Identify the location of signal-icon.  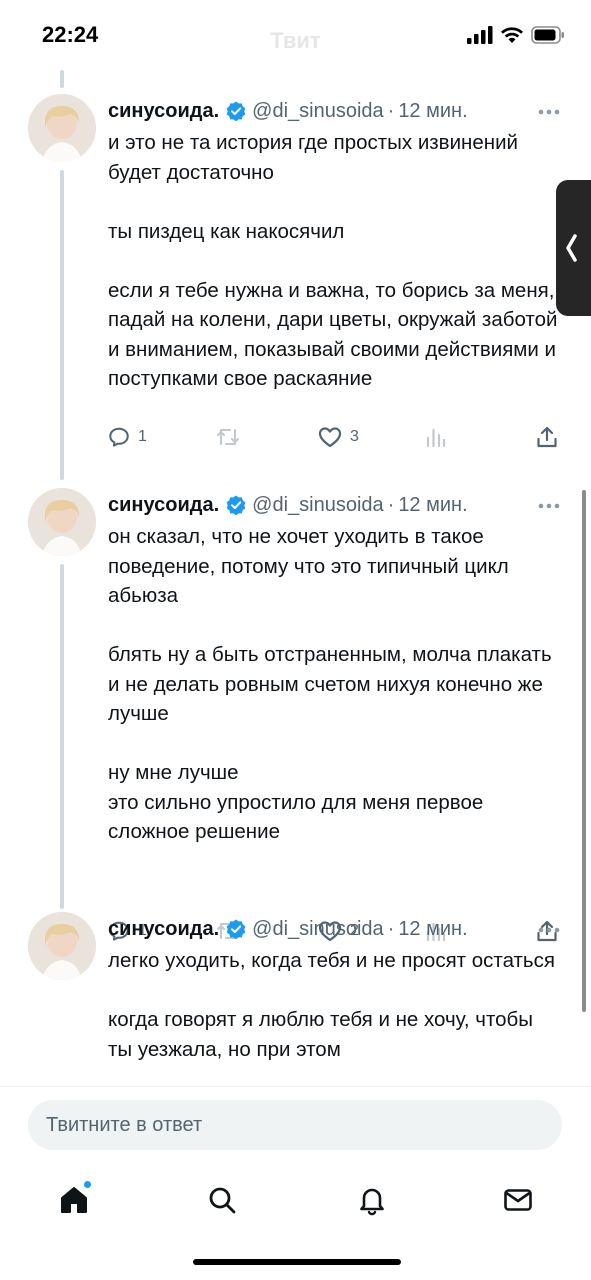
(480, 37).